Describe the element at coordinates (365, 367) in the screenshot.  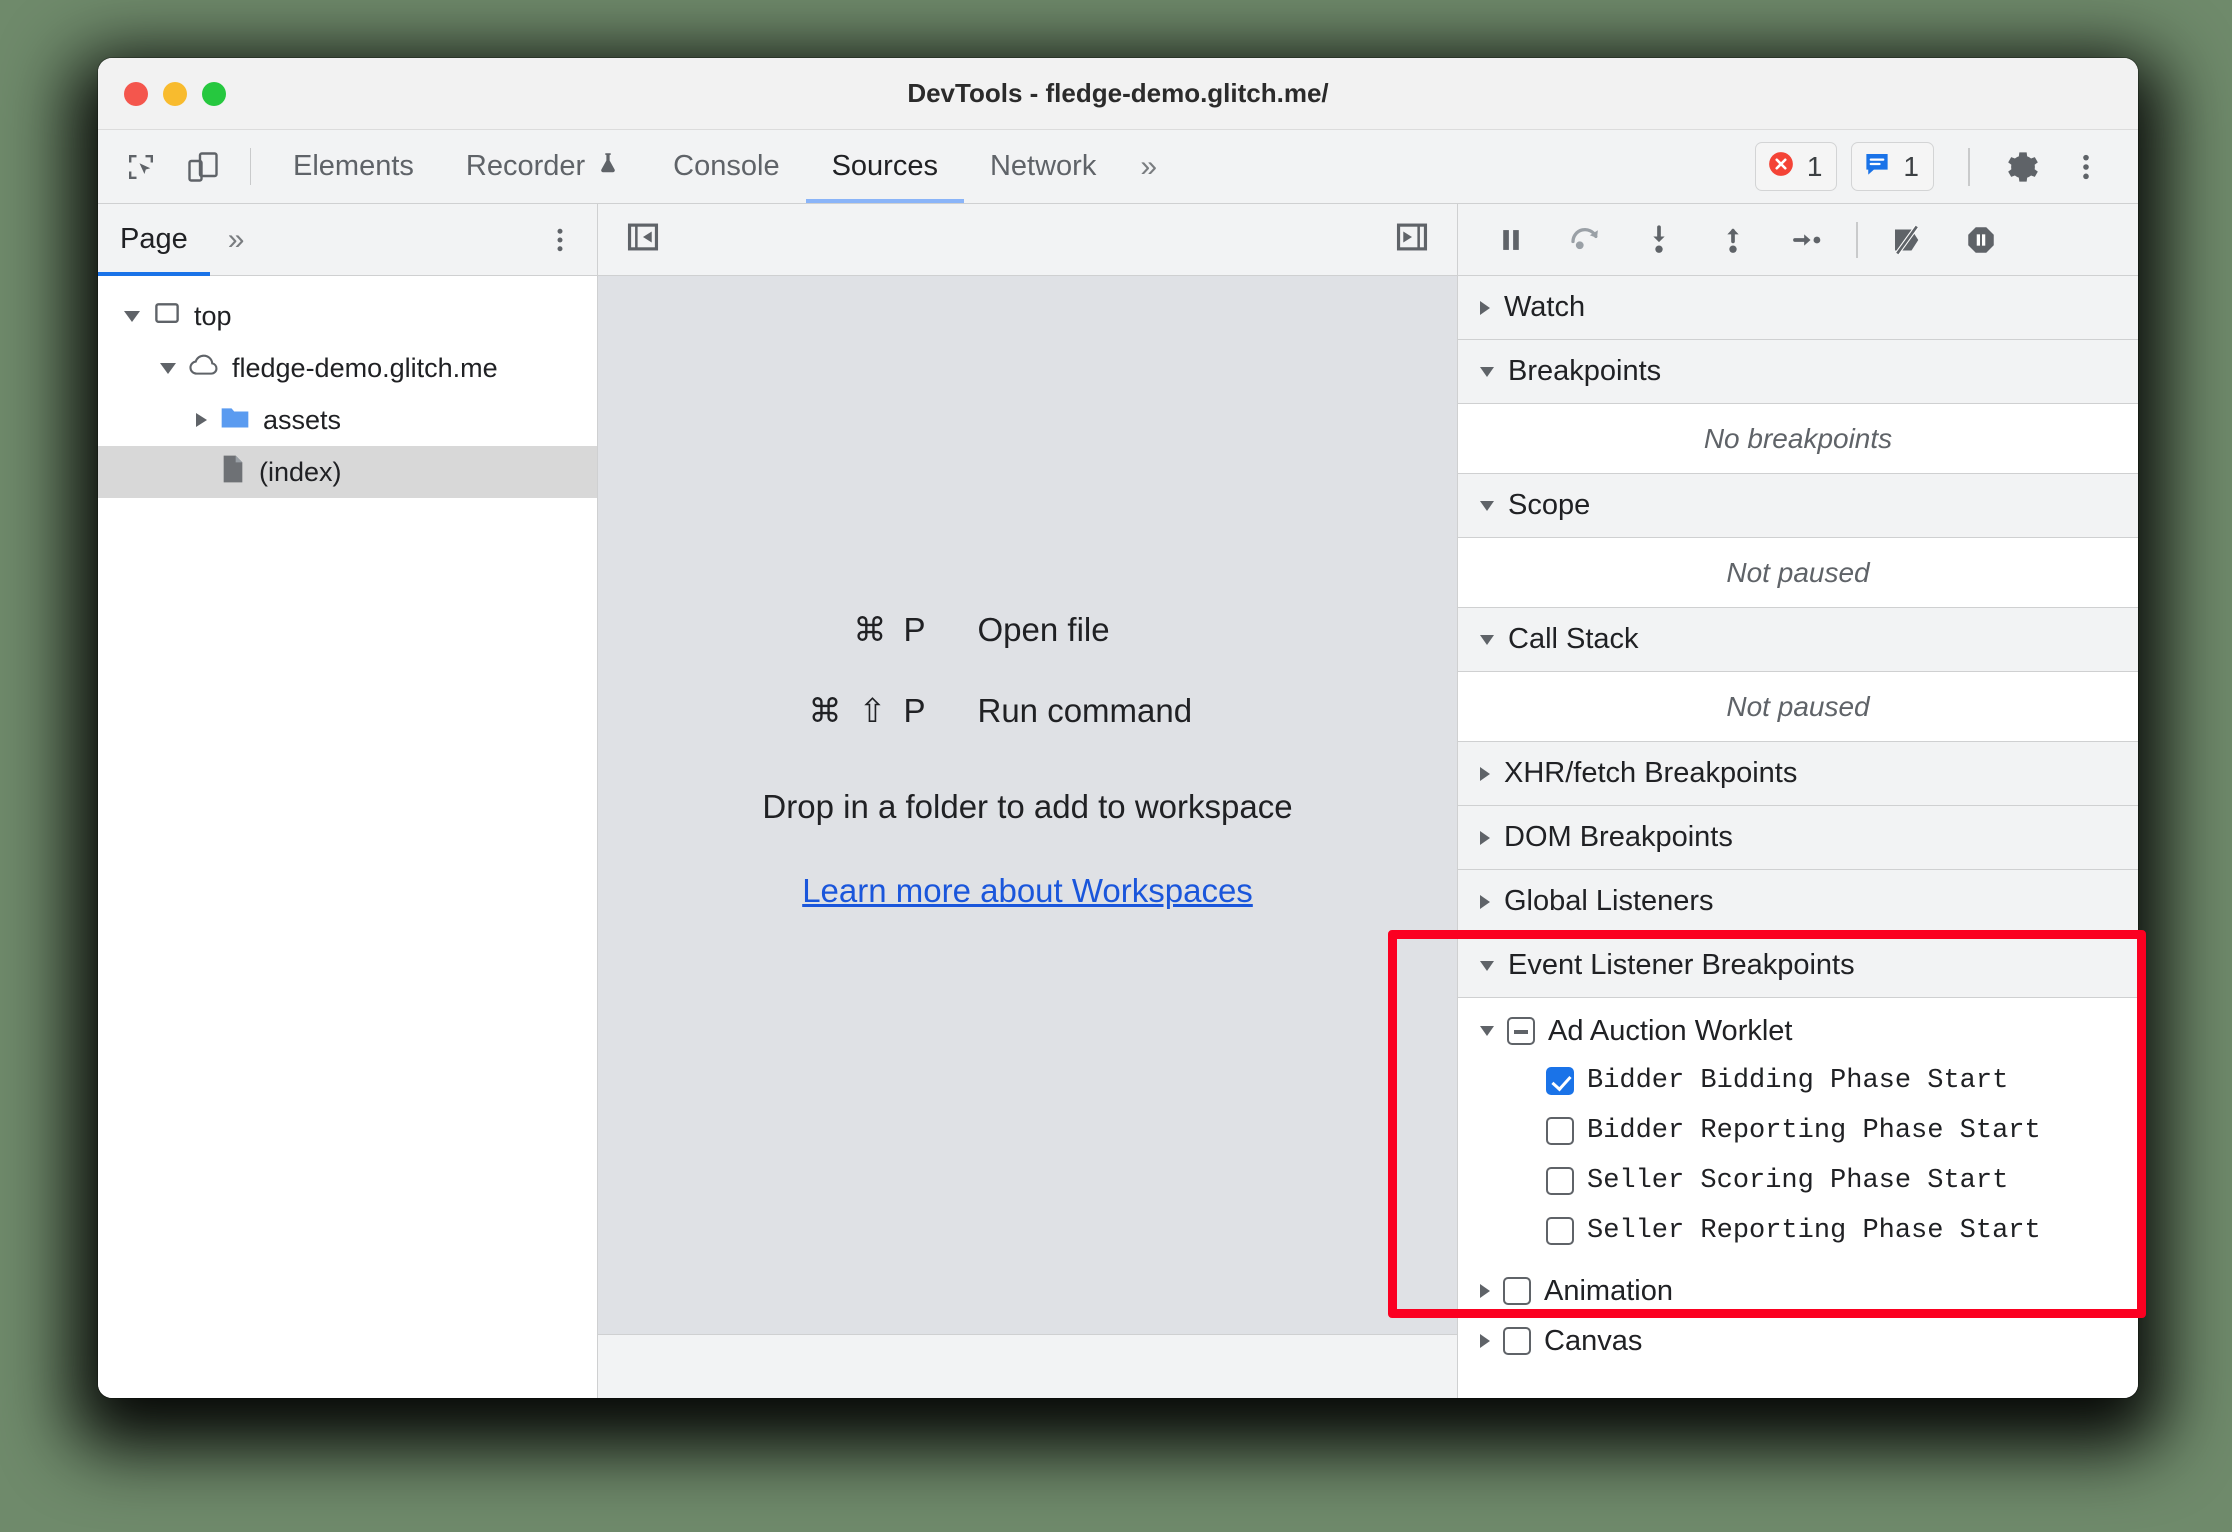
I see `tree-item-label: fledge-demo.glitch.me` at that location.